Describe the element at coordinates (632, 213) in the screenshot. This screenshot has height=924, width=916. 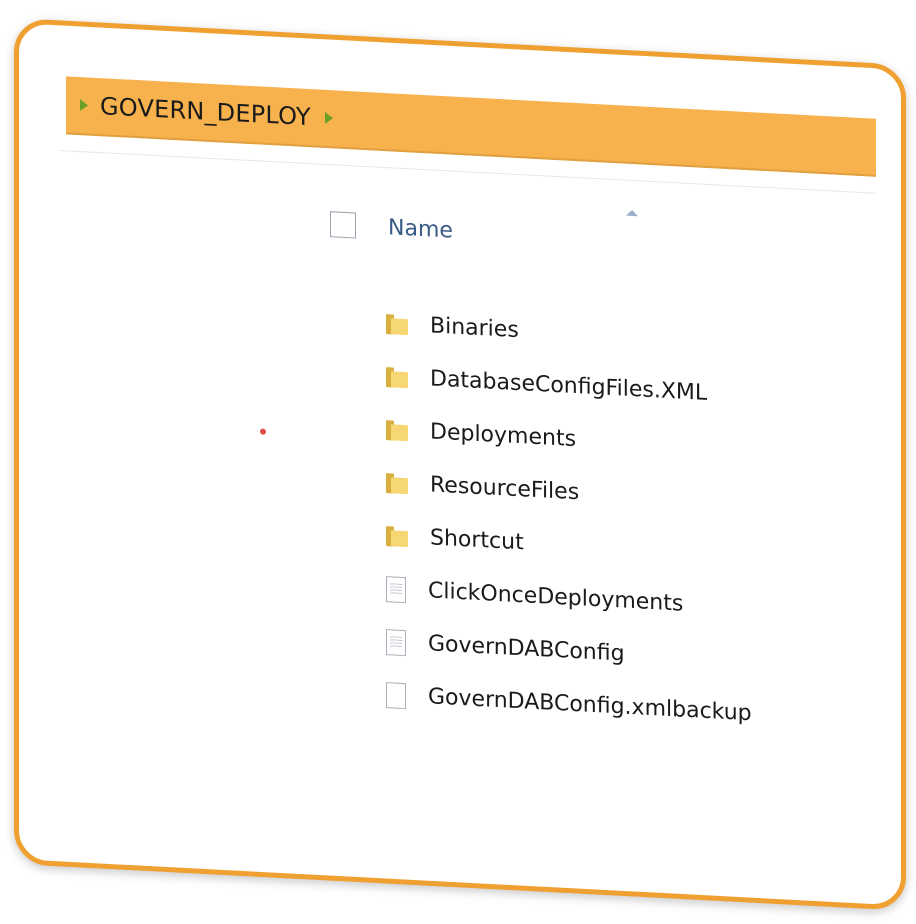
I see `sort-ascending-icon` at that location.